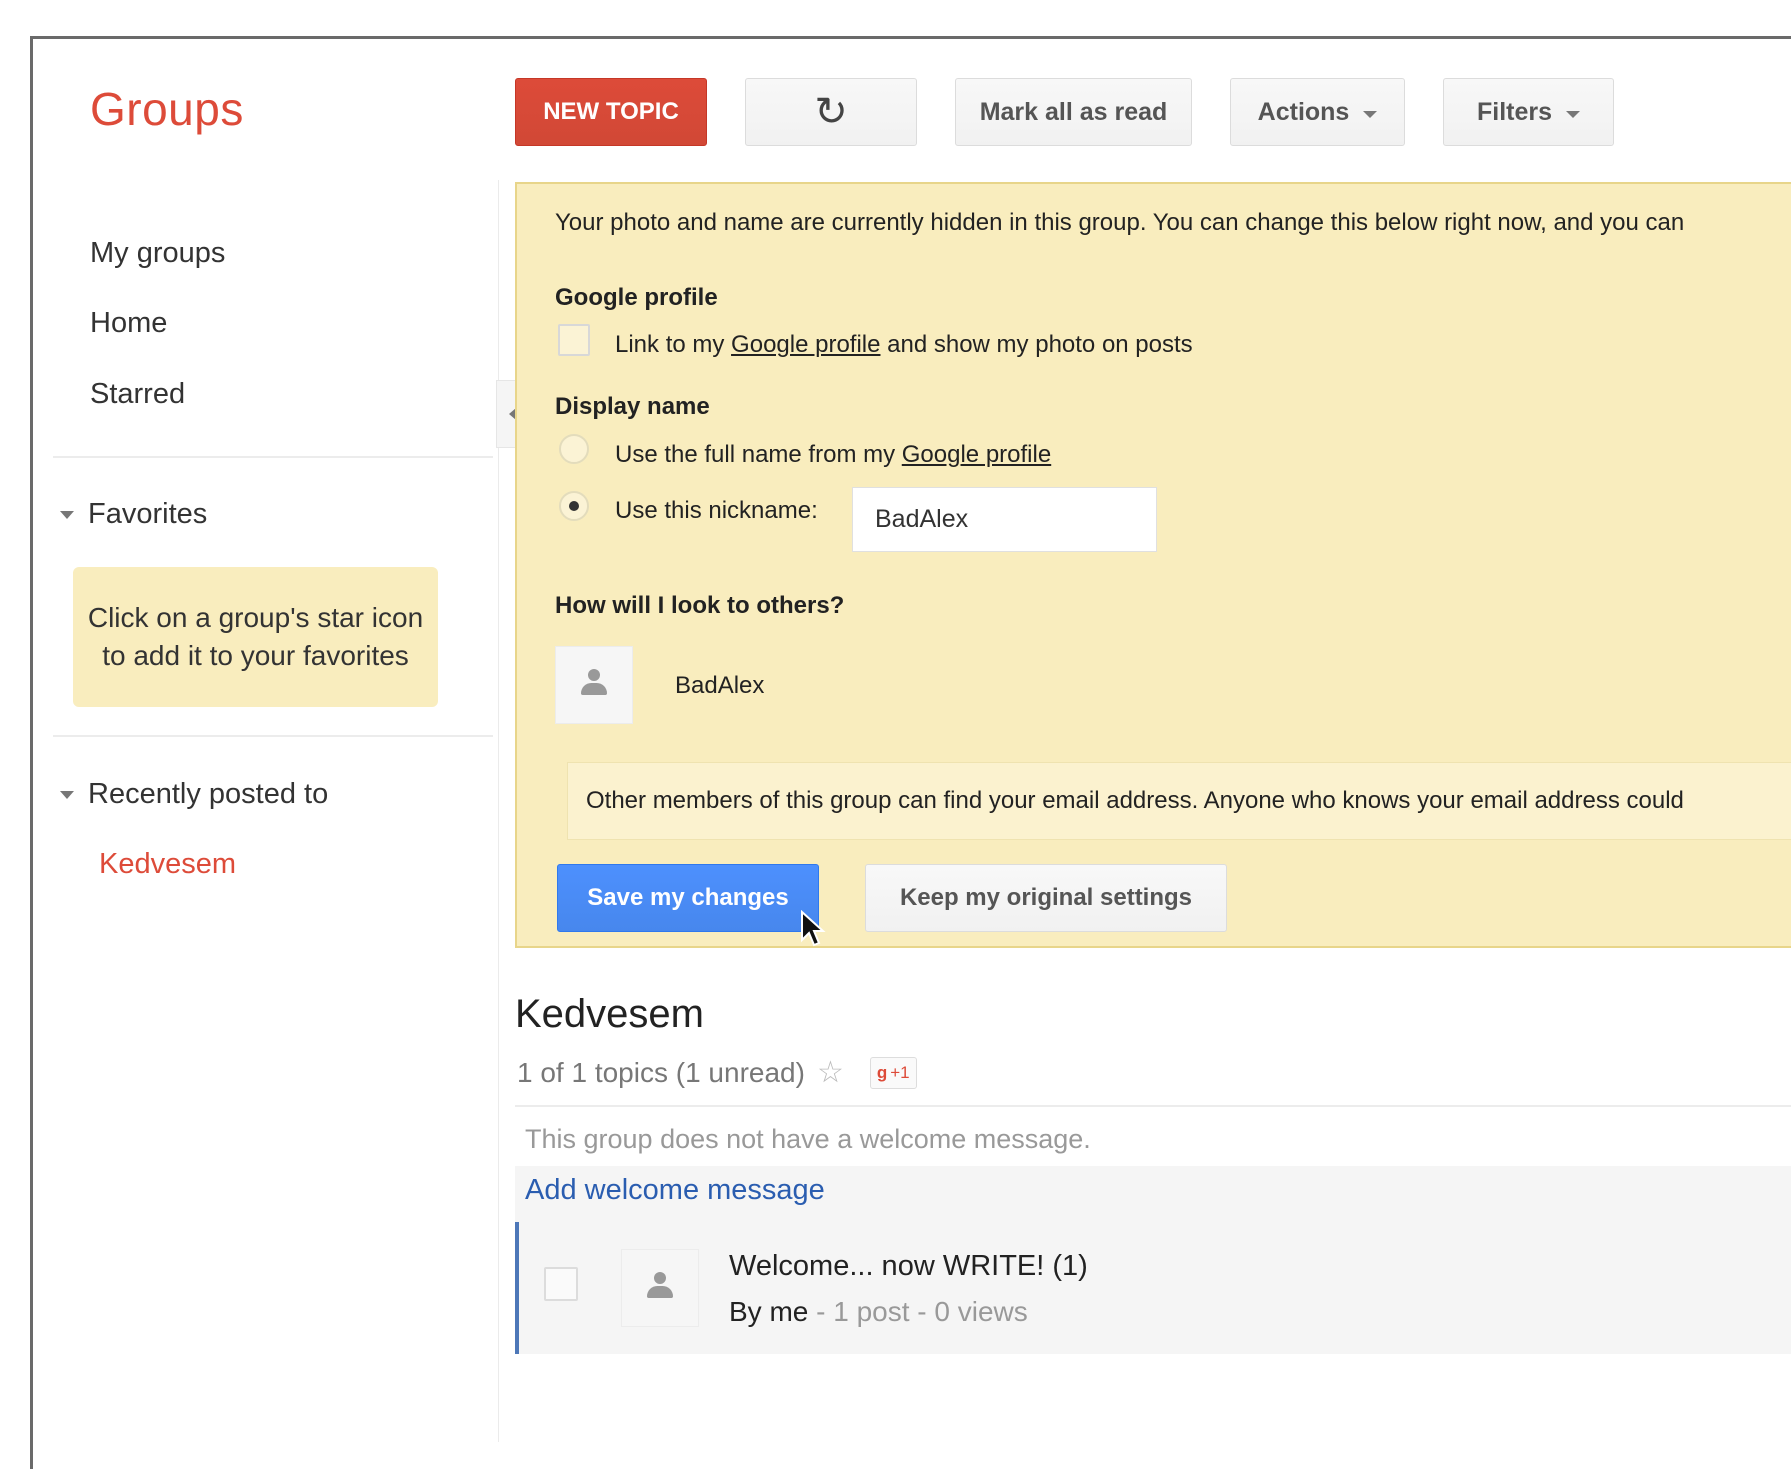 Image resolution: width=1791 pixels, height=1469 pixels. Describe the element at coordinates (128, 323) in the screenshot. I see `sidebar-item-home: Home` at that location.